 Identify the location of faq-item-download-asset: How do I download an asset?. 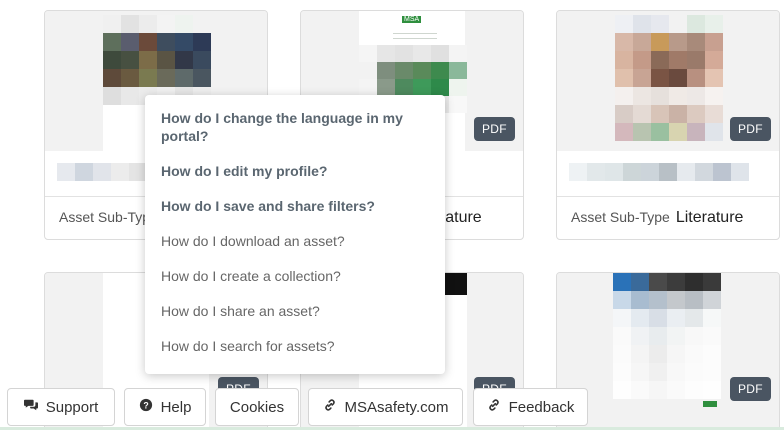
(295, 241).